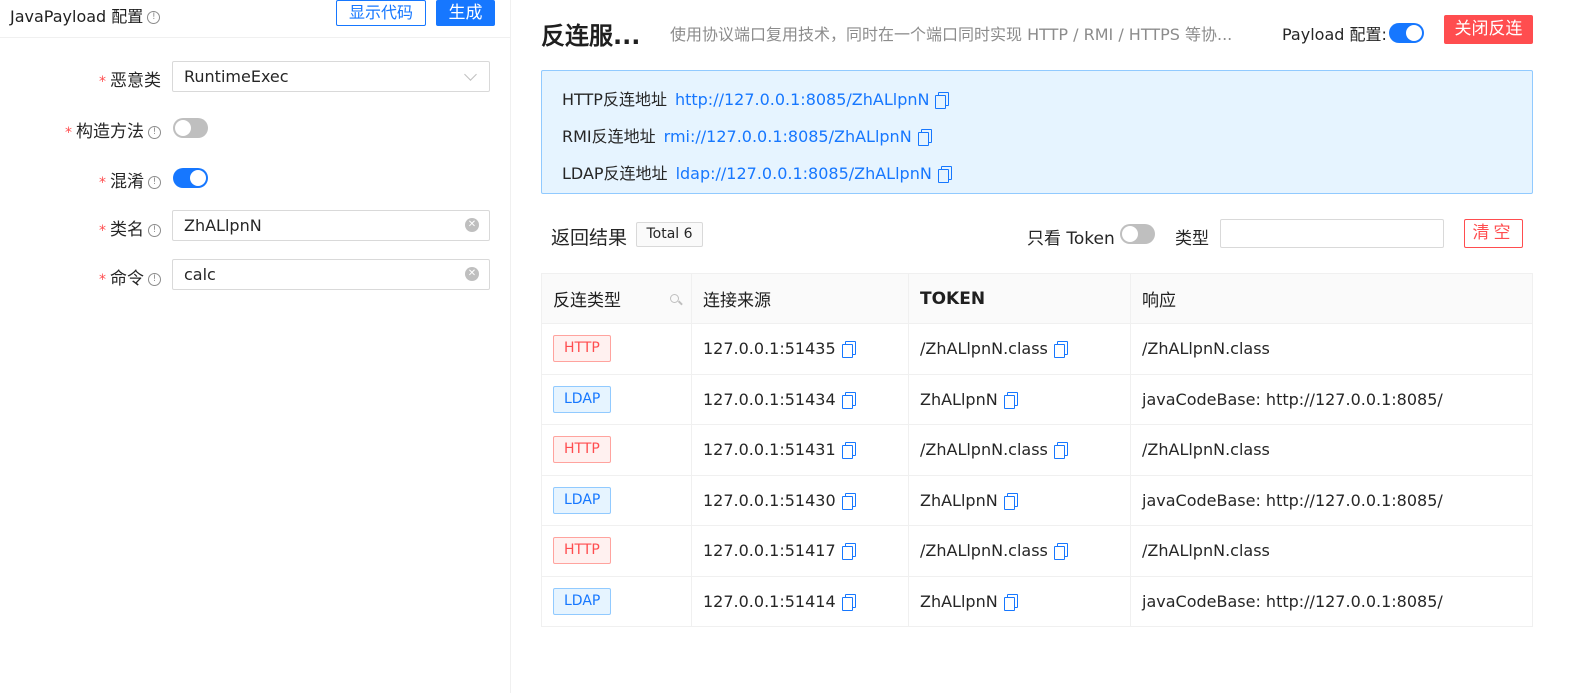 The image size is (1577, 693). What do you see at coordinates (802, 99) in the screenshot?
I see `http-address-link: http://127.0.0.1:8085/ZhALlpnN` at bounding box center [802, 99].